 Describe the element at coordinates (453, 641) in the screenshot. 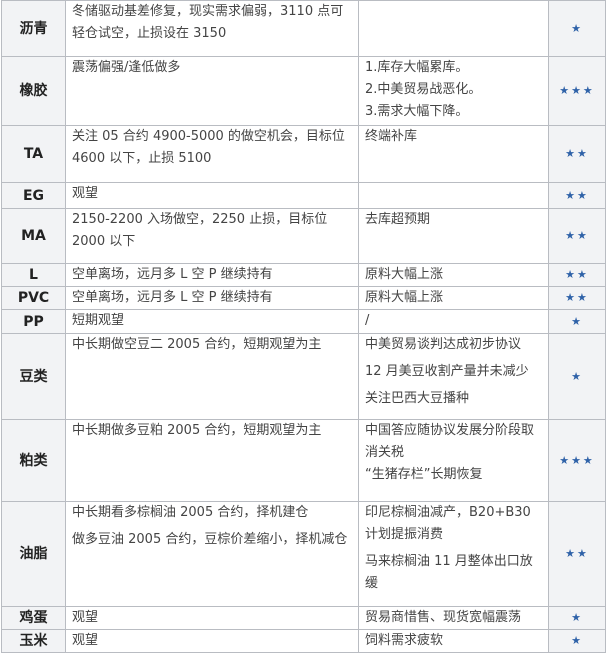

I see `reason-cell: 饲料需求疲软` at that location.